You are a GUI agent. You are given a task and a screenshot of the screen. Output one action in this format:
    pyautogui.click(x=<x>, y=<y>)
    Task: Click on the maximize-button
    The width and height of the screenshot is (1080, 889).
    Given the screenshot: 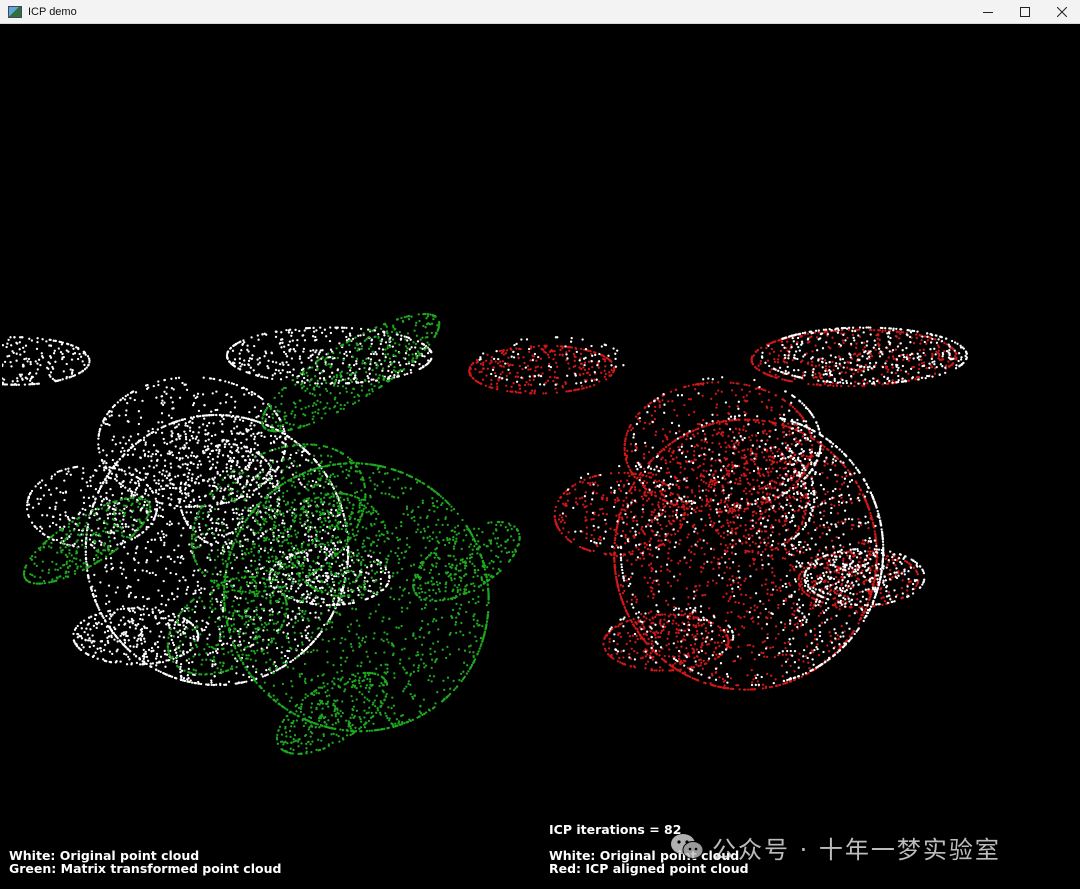 What is the action you would take?
    pyautogui.click(x=1024, y=12)
    